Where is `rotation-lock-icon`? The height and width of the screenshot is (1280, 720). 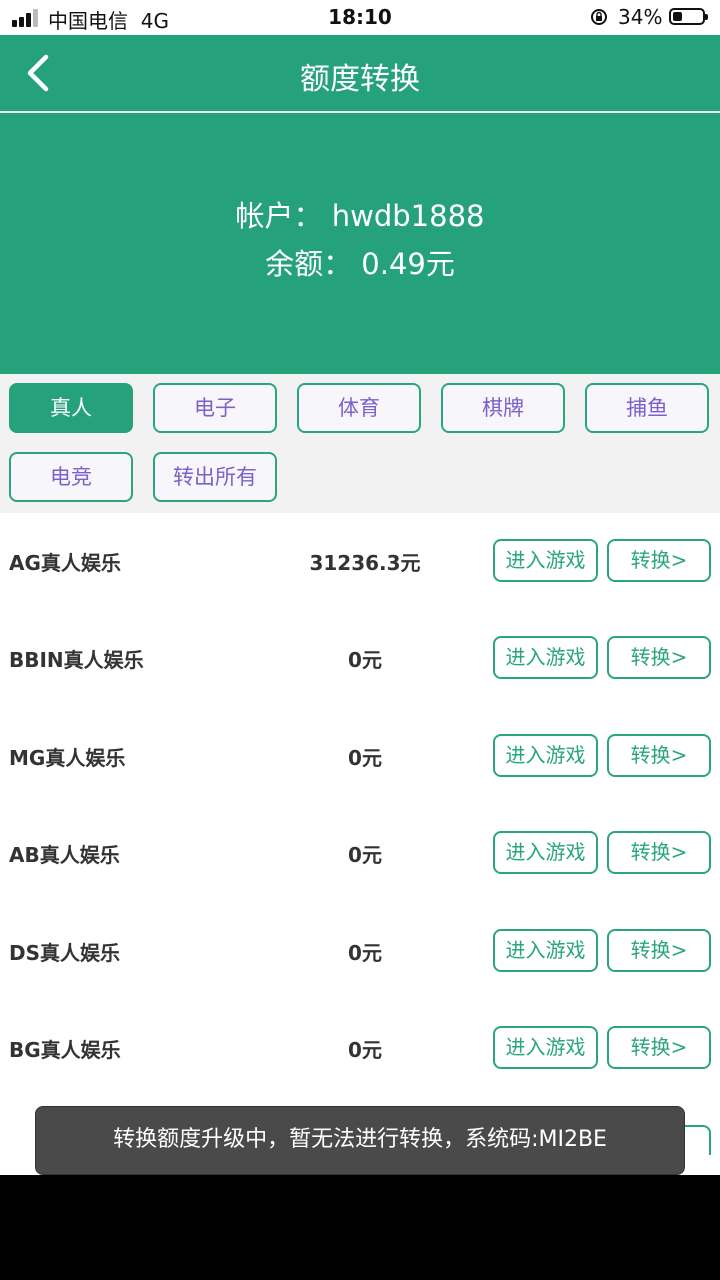 rotation-lock-icon is located at coordinates (599, 17).